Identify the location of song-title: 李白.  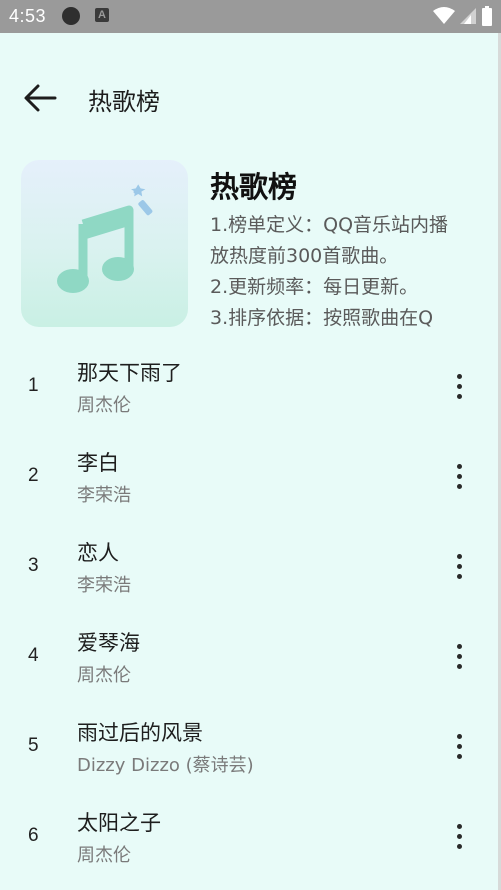
(98, 463).